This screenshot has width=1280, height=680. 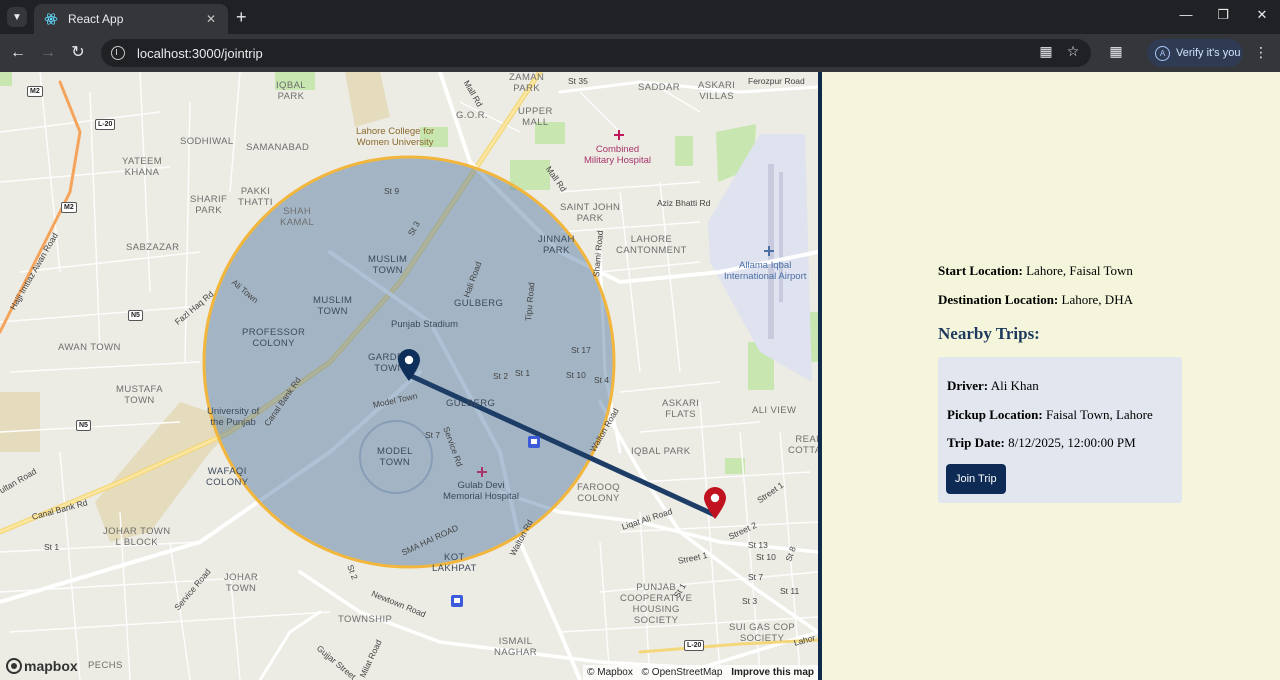 I want to click on install-app-icon: ▦, so click(x=1046, y=51).